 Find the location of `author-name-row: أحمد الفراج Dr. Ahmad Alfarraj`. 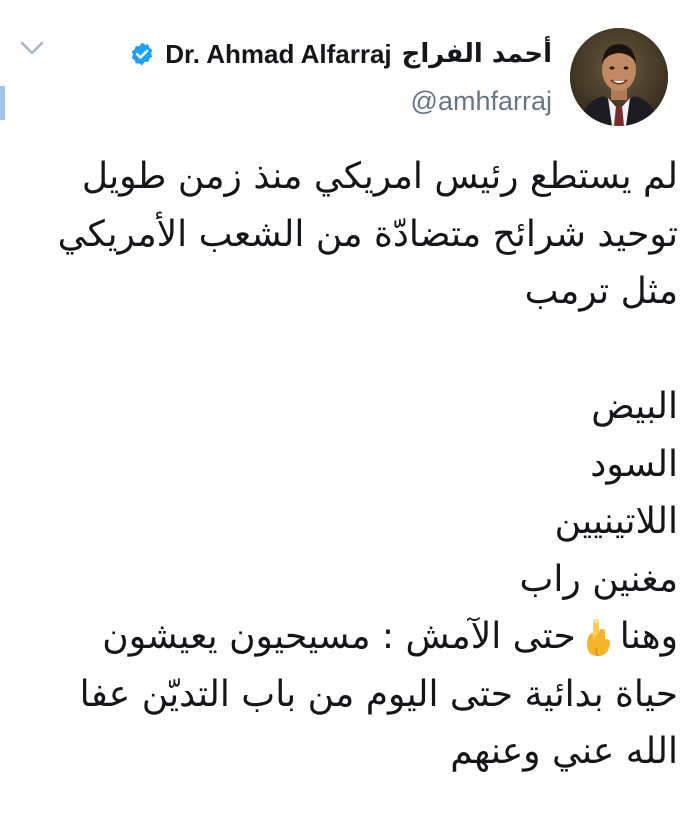

author-name-row: أحمد الفراج Dr. Ahmad Alfarraj is located at coordinates (340, 54).